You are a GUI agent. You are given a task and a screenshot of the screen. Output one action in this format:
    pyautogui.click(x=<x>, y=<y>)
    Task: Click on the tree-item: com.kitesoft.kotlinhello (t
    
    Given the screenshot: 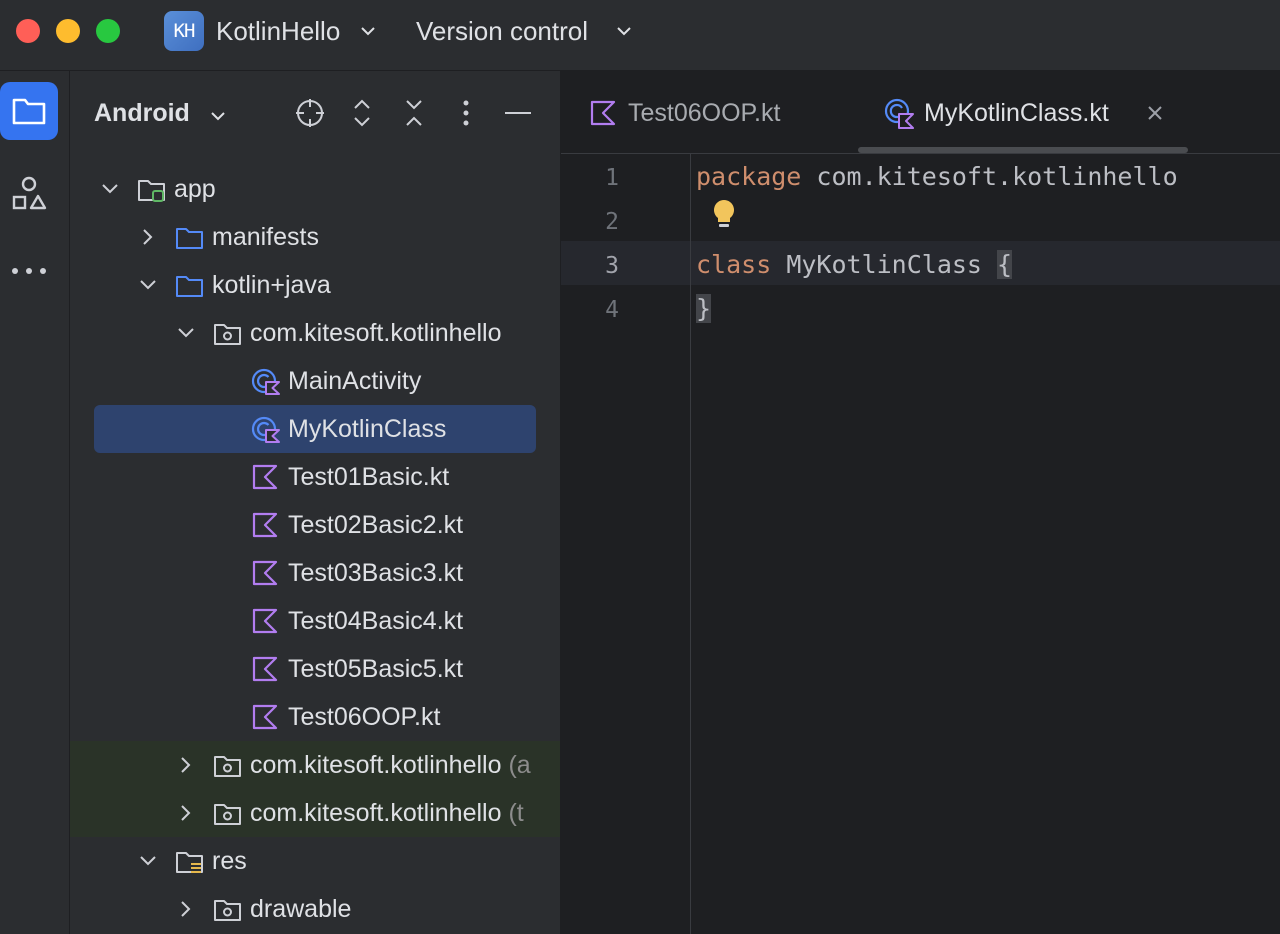 What is the action you would take?
    pyautogui.click(x=315, y=813)
    